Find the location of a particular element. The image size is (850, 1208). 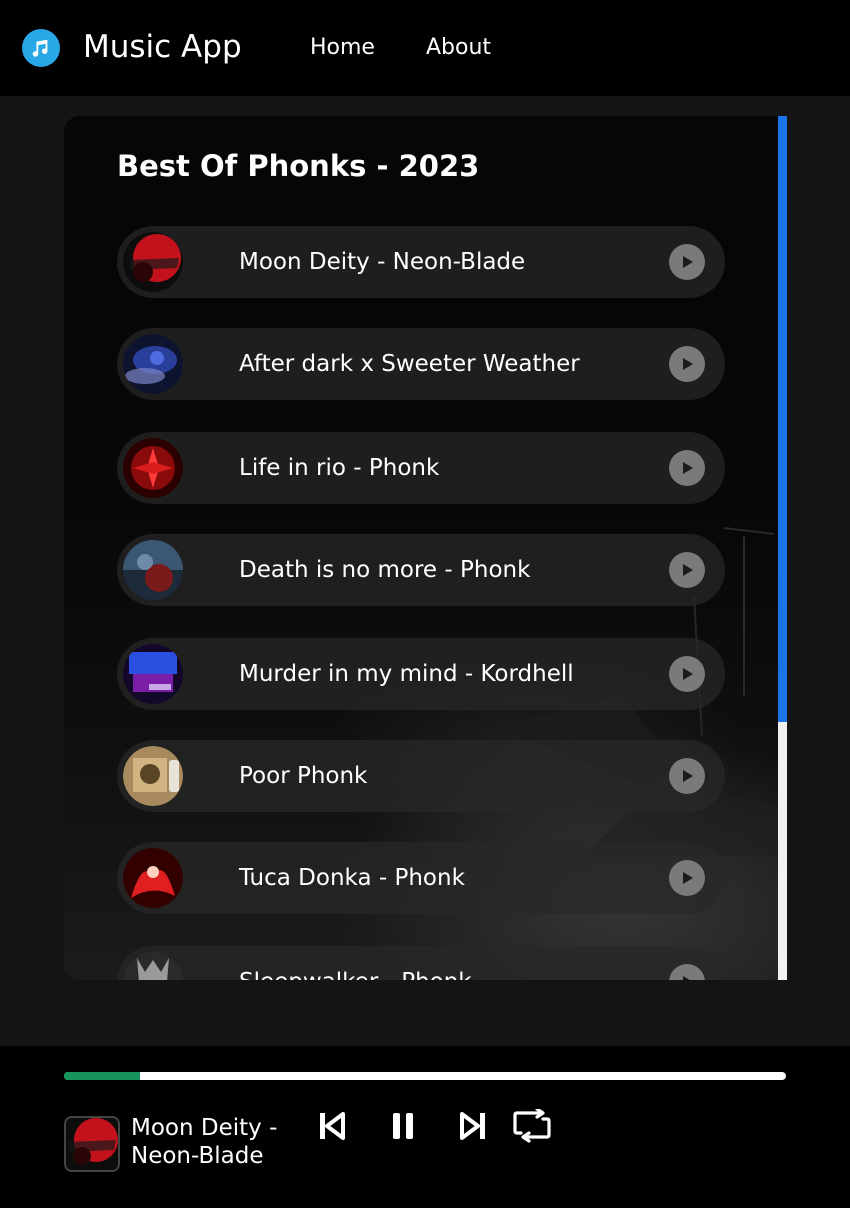

song-item: Murder in my mind - Kordhell is located at coordinates (421, 674).